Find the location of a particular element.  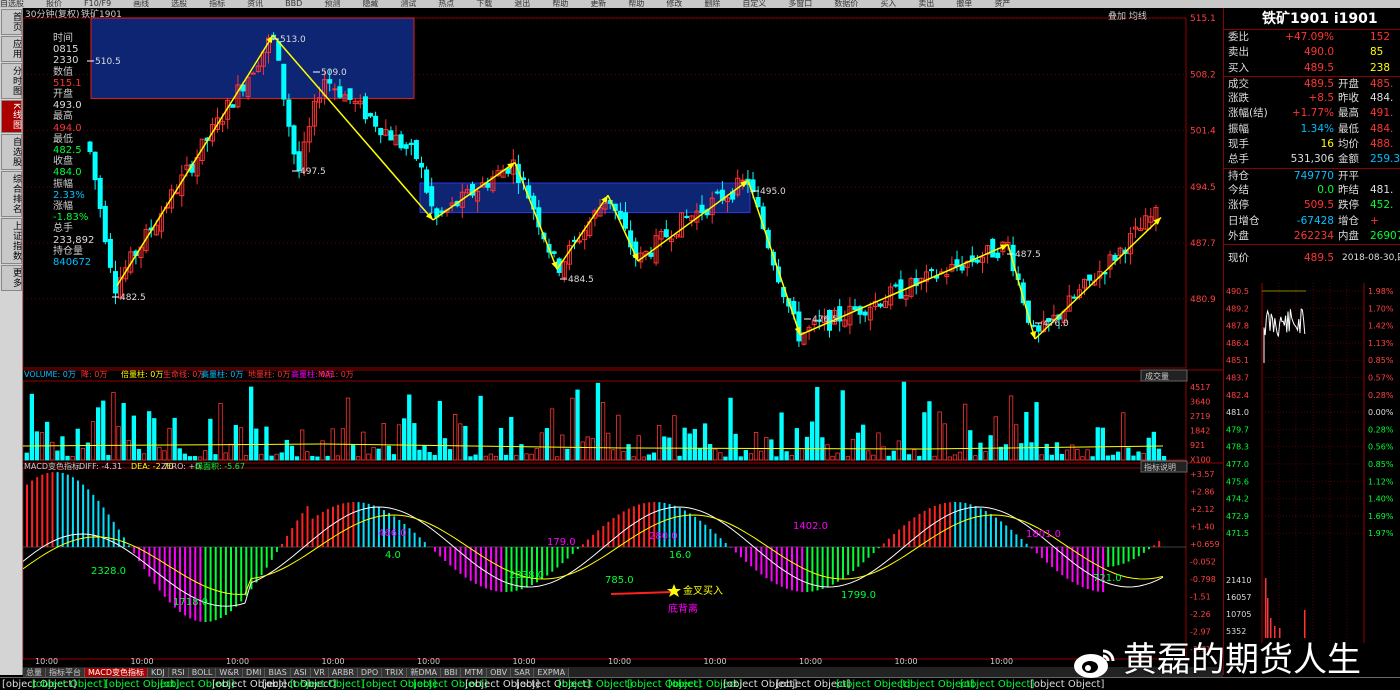

toolbar-item: 资讯 is located at coordinates (255, 4).